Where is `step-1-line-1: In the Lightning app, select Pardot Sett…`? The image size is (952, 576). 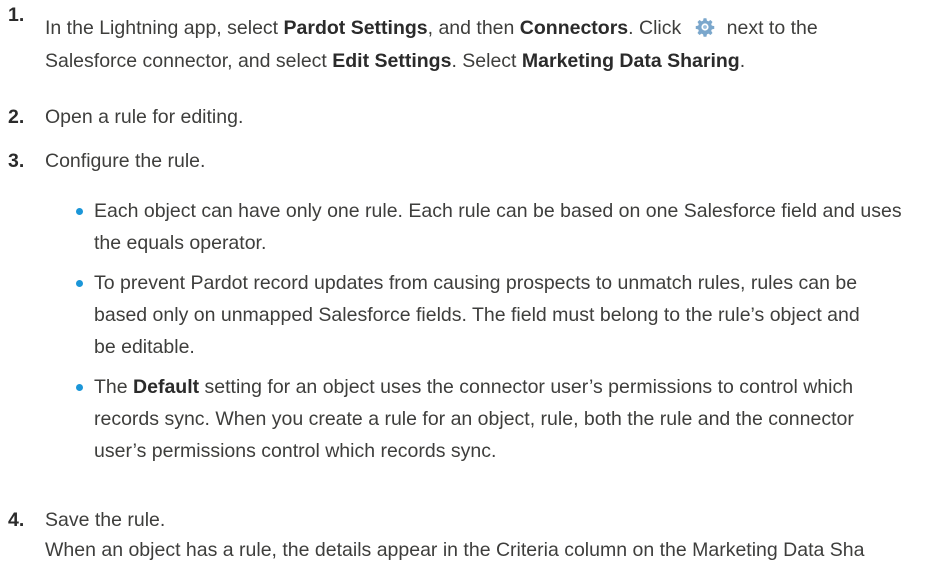
step-1-line-1: In the Lightning app, select Pardot Sett… is located at coordinates (431, 29).